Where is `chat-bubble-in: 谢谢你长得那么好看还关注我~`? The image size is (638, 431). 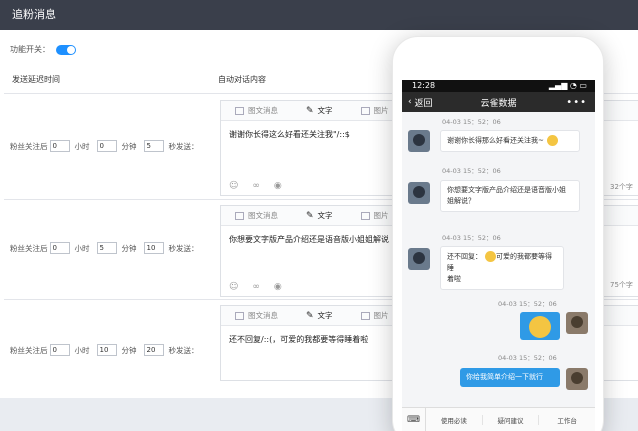 chat-bubble-in: 谢谢你长得那么好看还关注我~ is located at coordinates (510, 141).